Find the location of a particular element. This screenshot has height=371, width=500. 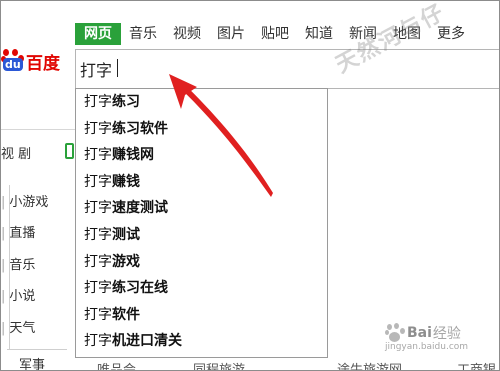

suggestion-completion: 练习 is located at coordinates (126, 102).